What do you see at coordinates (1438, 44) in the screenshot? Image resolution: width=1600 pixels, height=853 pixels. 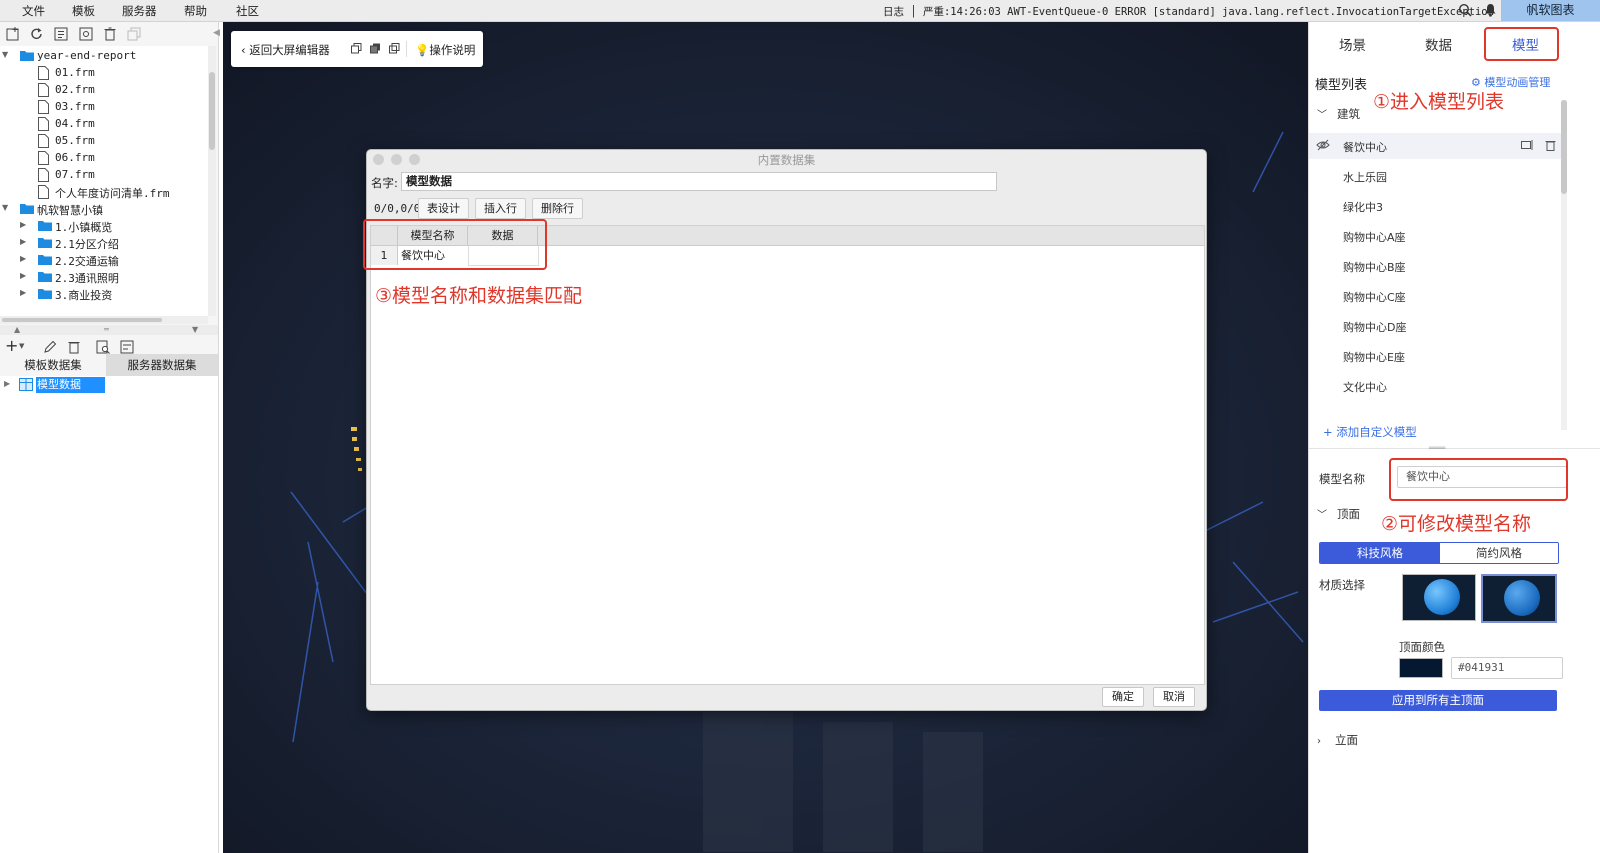 I see `tab-data: 数据` at bounding box center [1438, 44].